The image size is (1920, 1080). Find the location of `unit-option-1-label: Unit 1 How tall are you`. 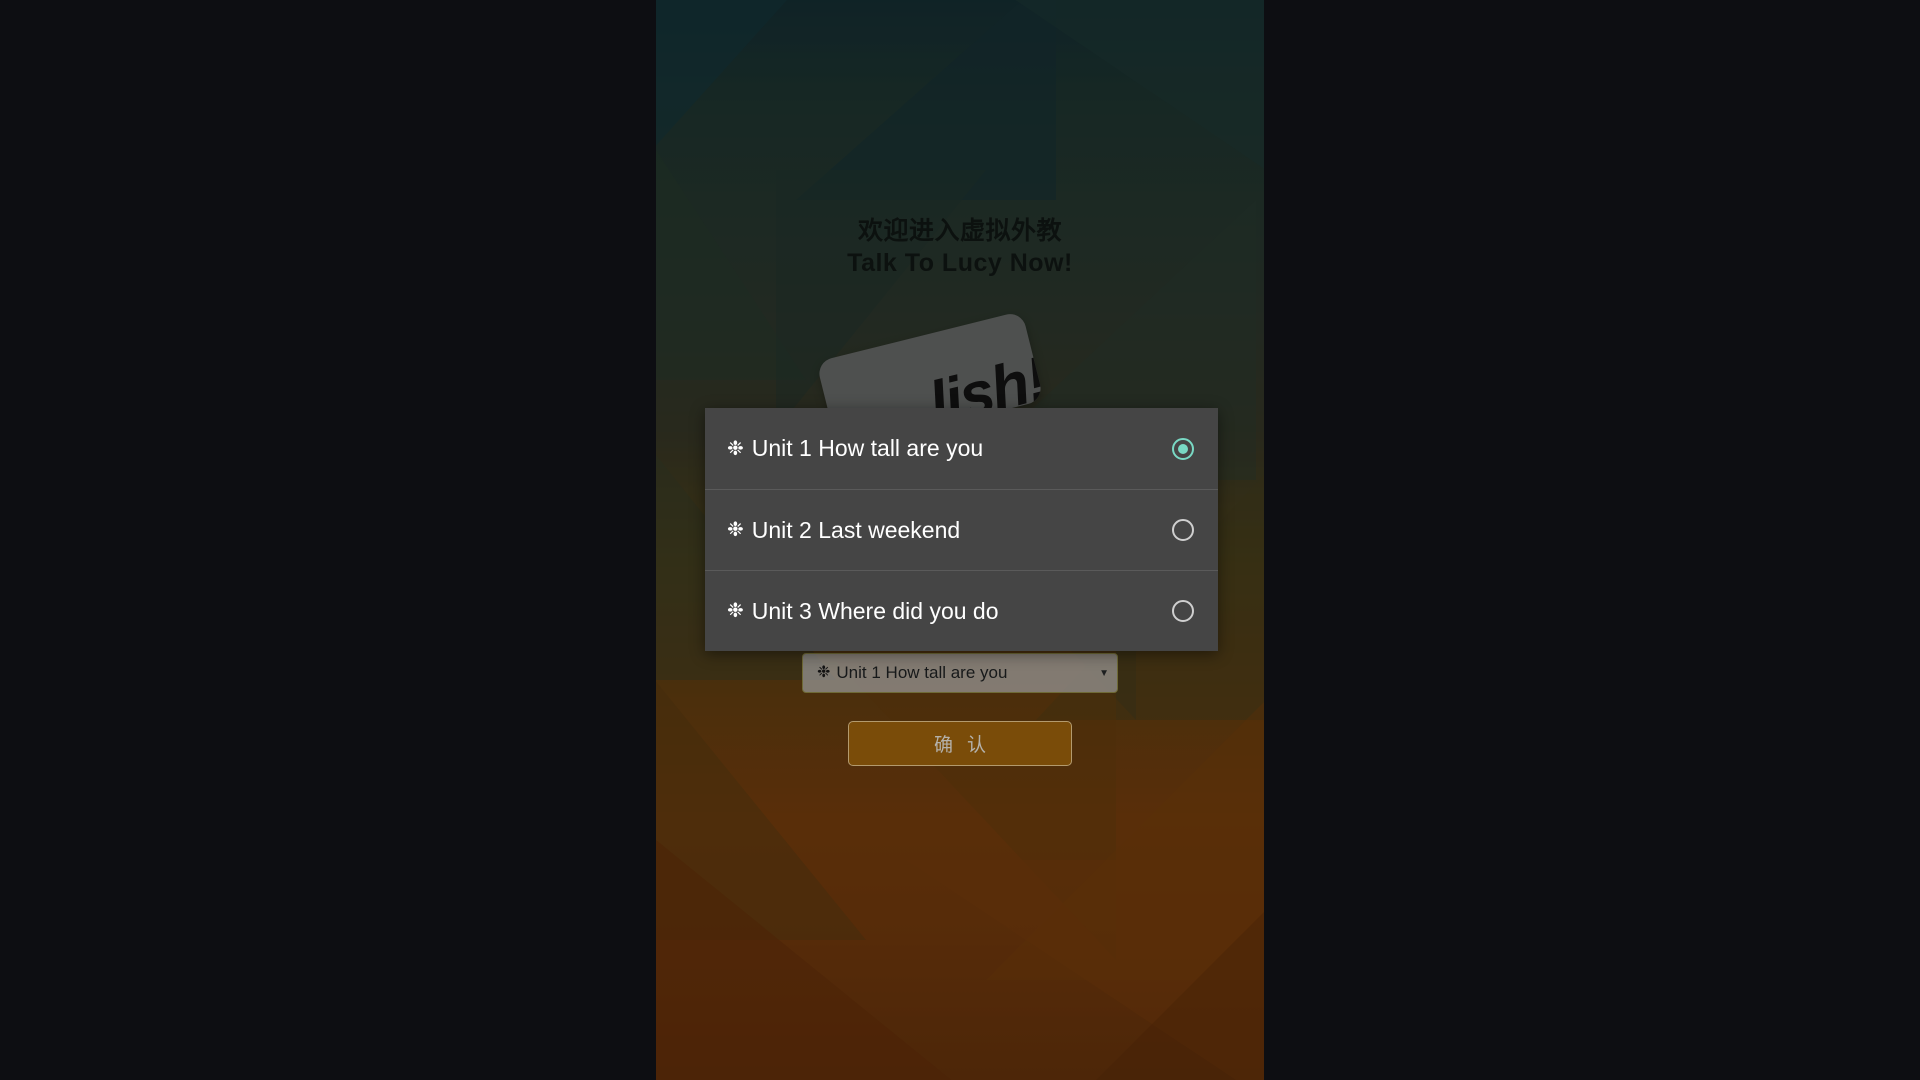

unit-option-1-label: Unit 1 How tall are you is located at coordinates (867, 448).